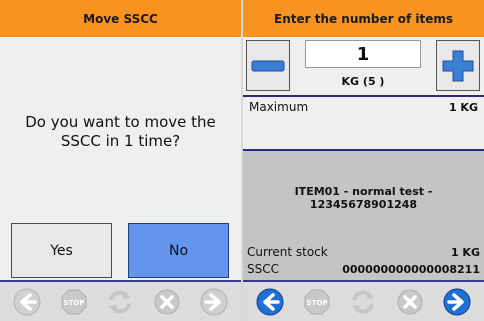  I want to click on sscc-row: SSCC 000000000000008211, so click(363, 270).